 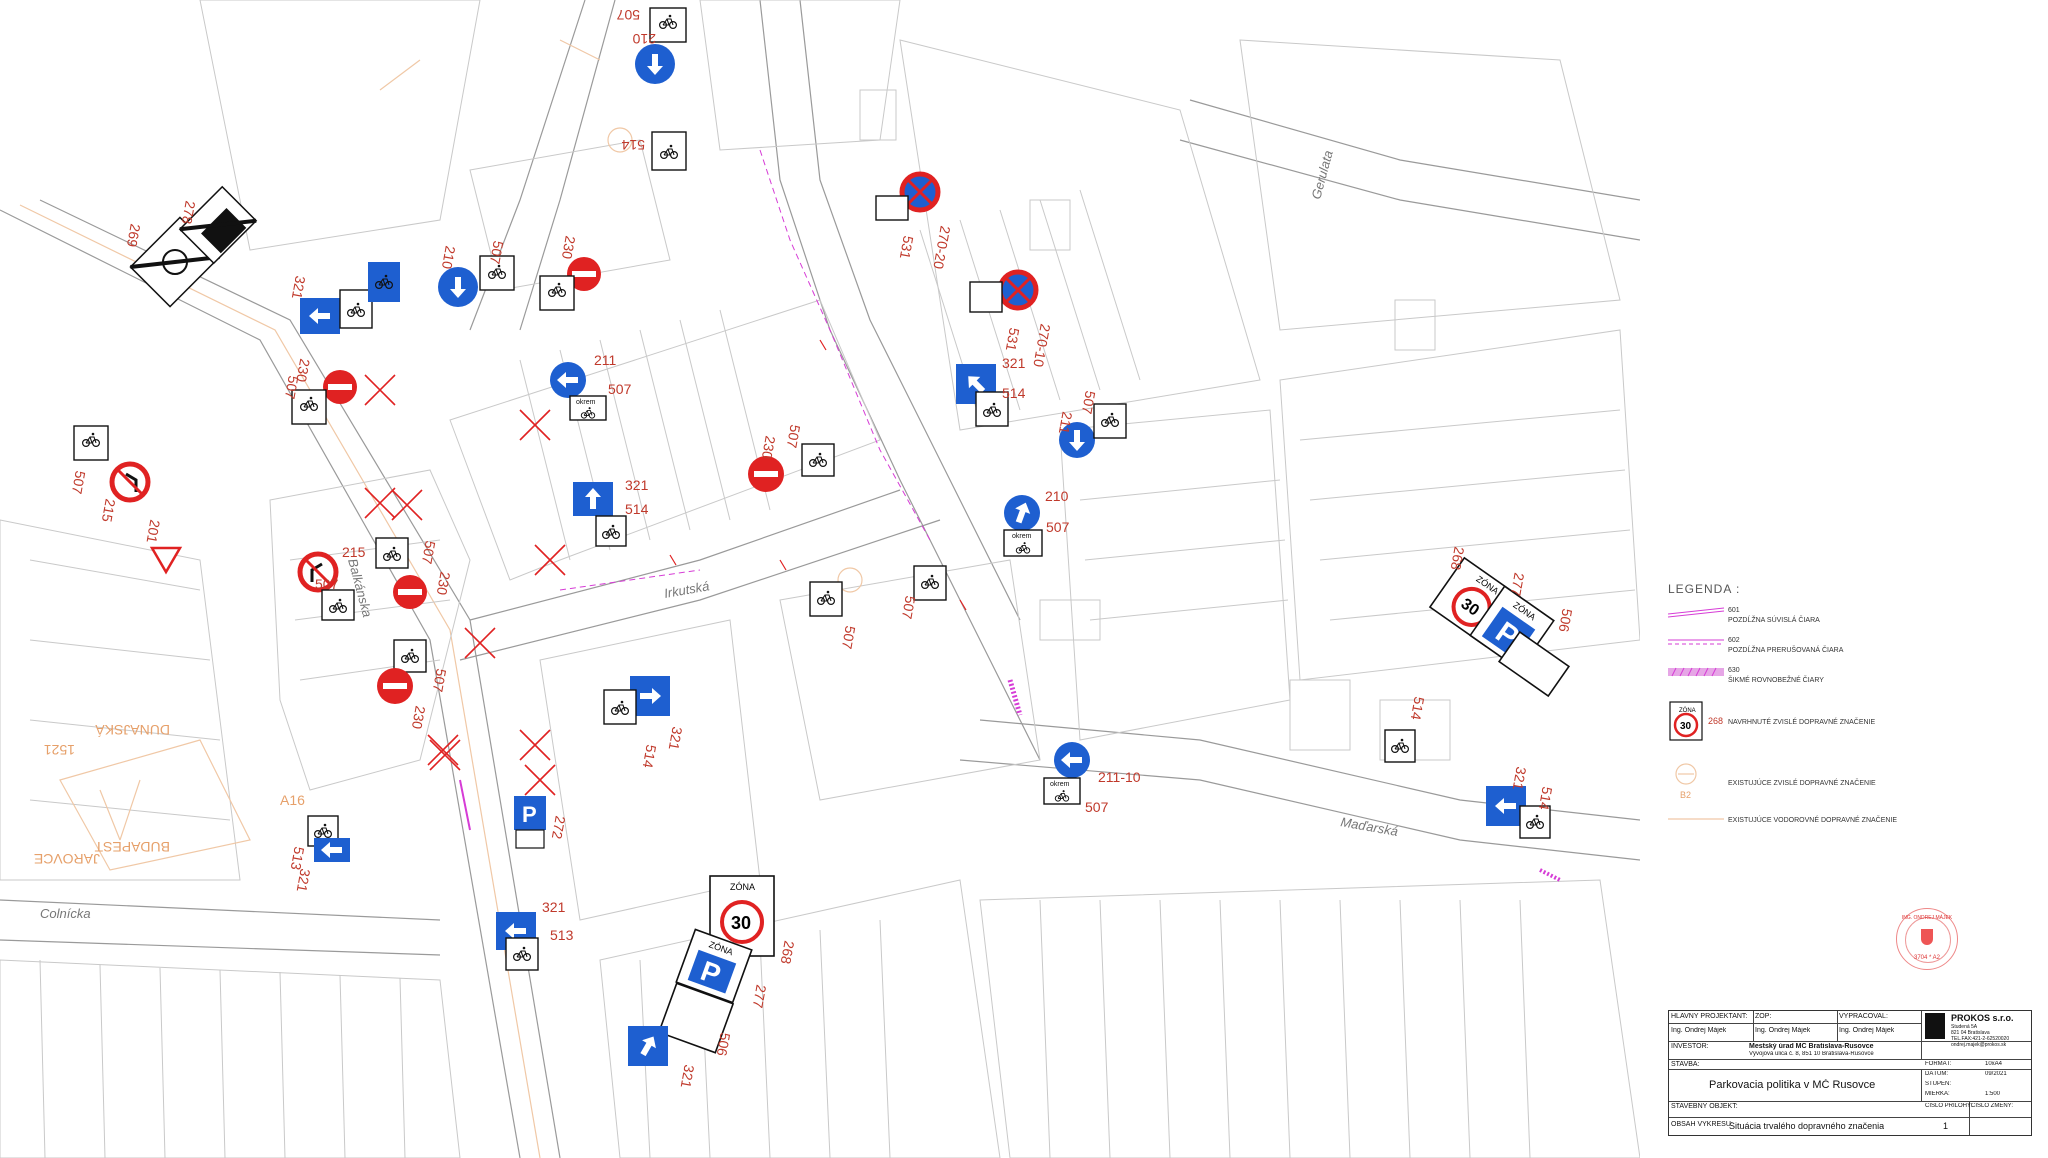 I want to click on company-name: PROKOS s.r.o., so click(x=1982, y=1018).